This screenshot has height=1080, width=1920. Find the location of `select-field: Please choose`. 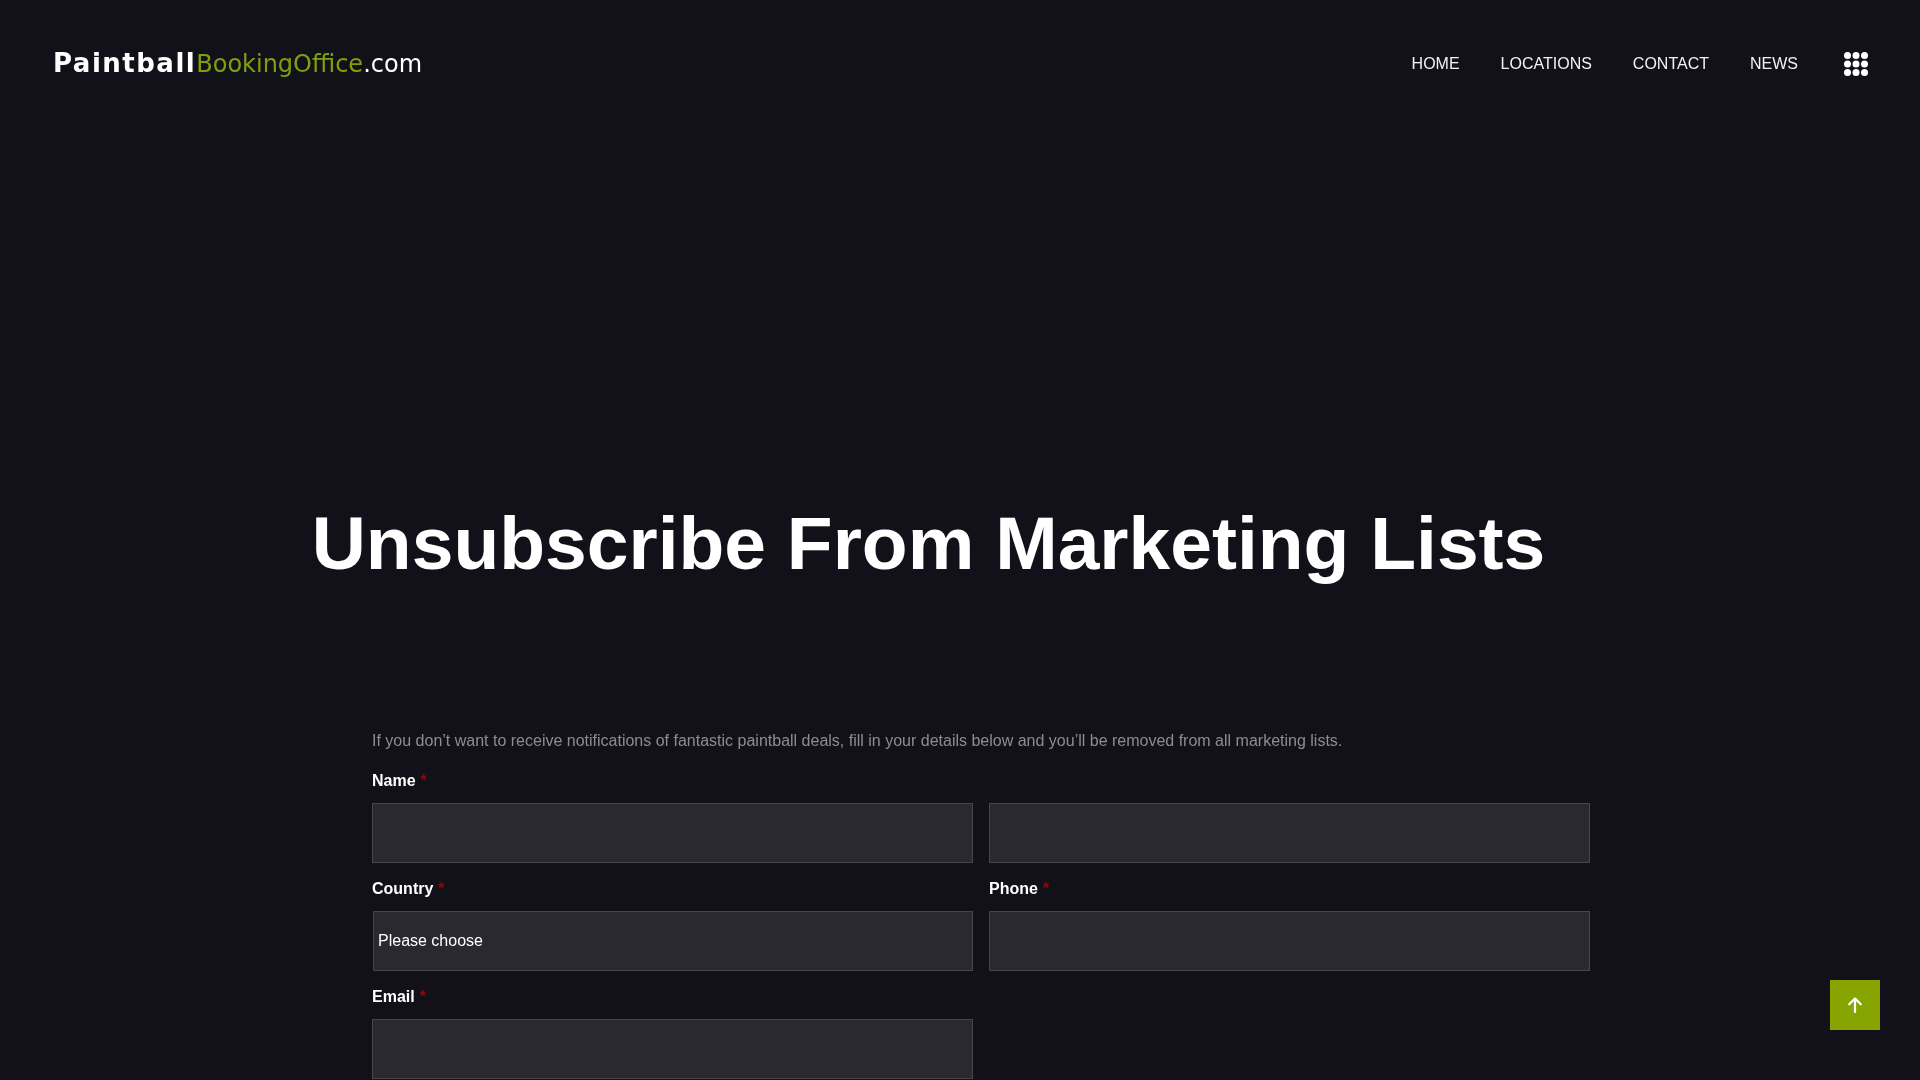

select-field: Please choose is located at coordinates (673, 941).